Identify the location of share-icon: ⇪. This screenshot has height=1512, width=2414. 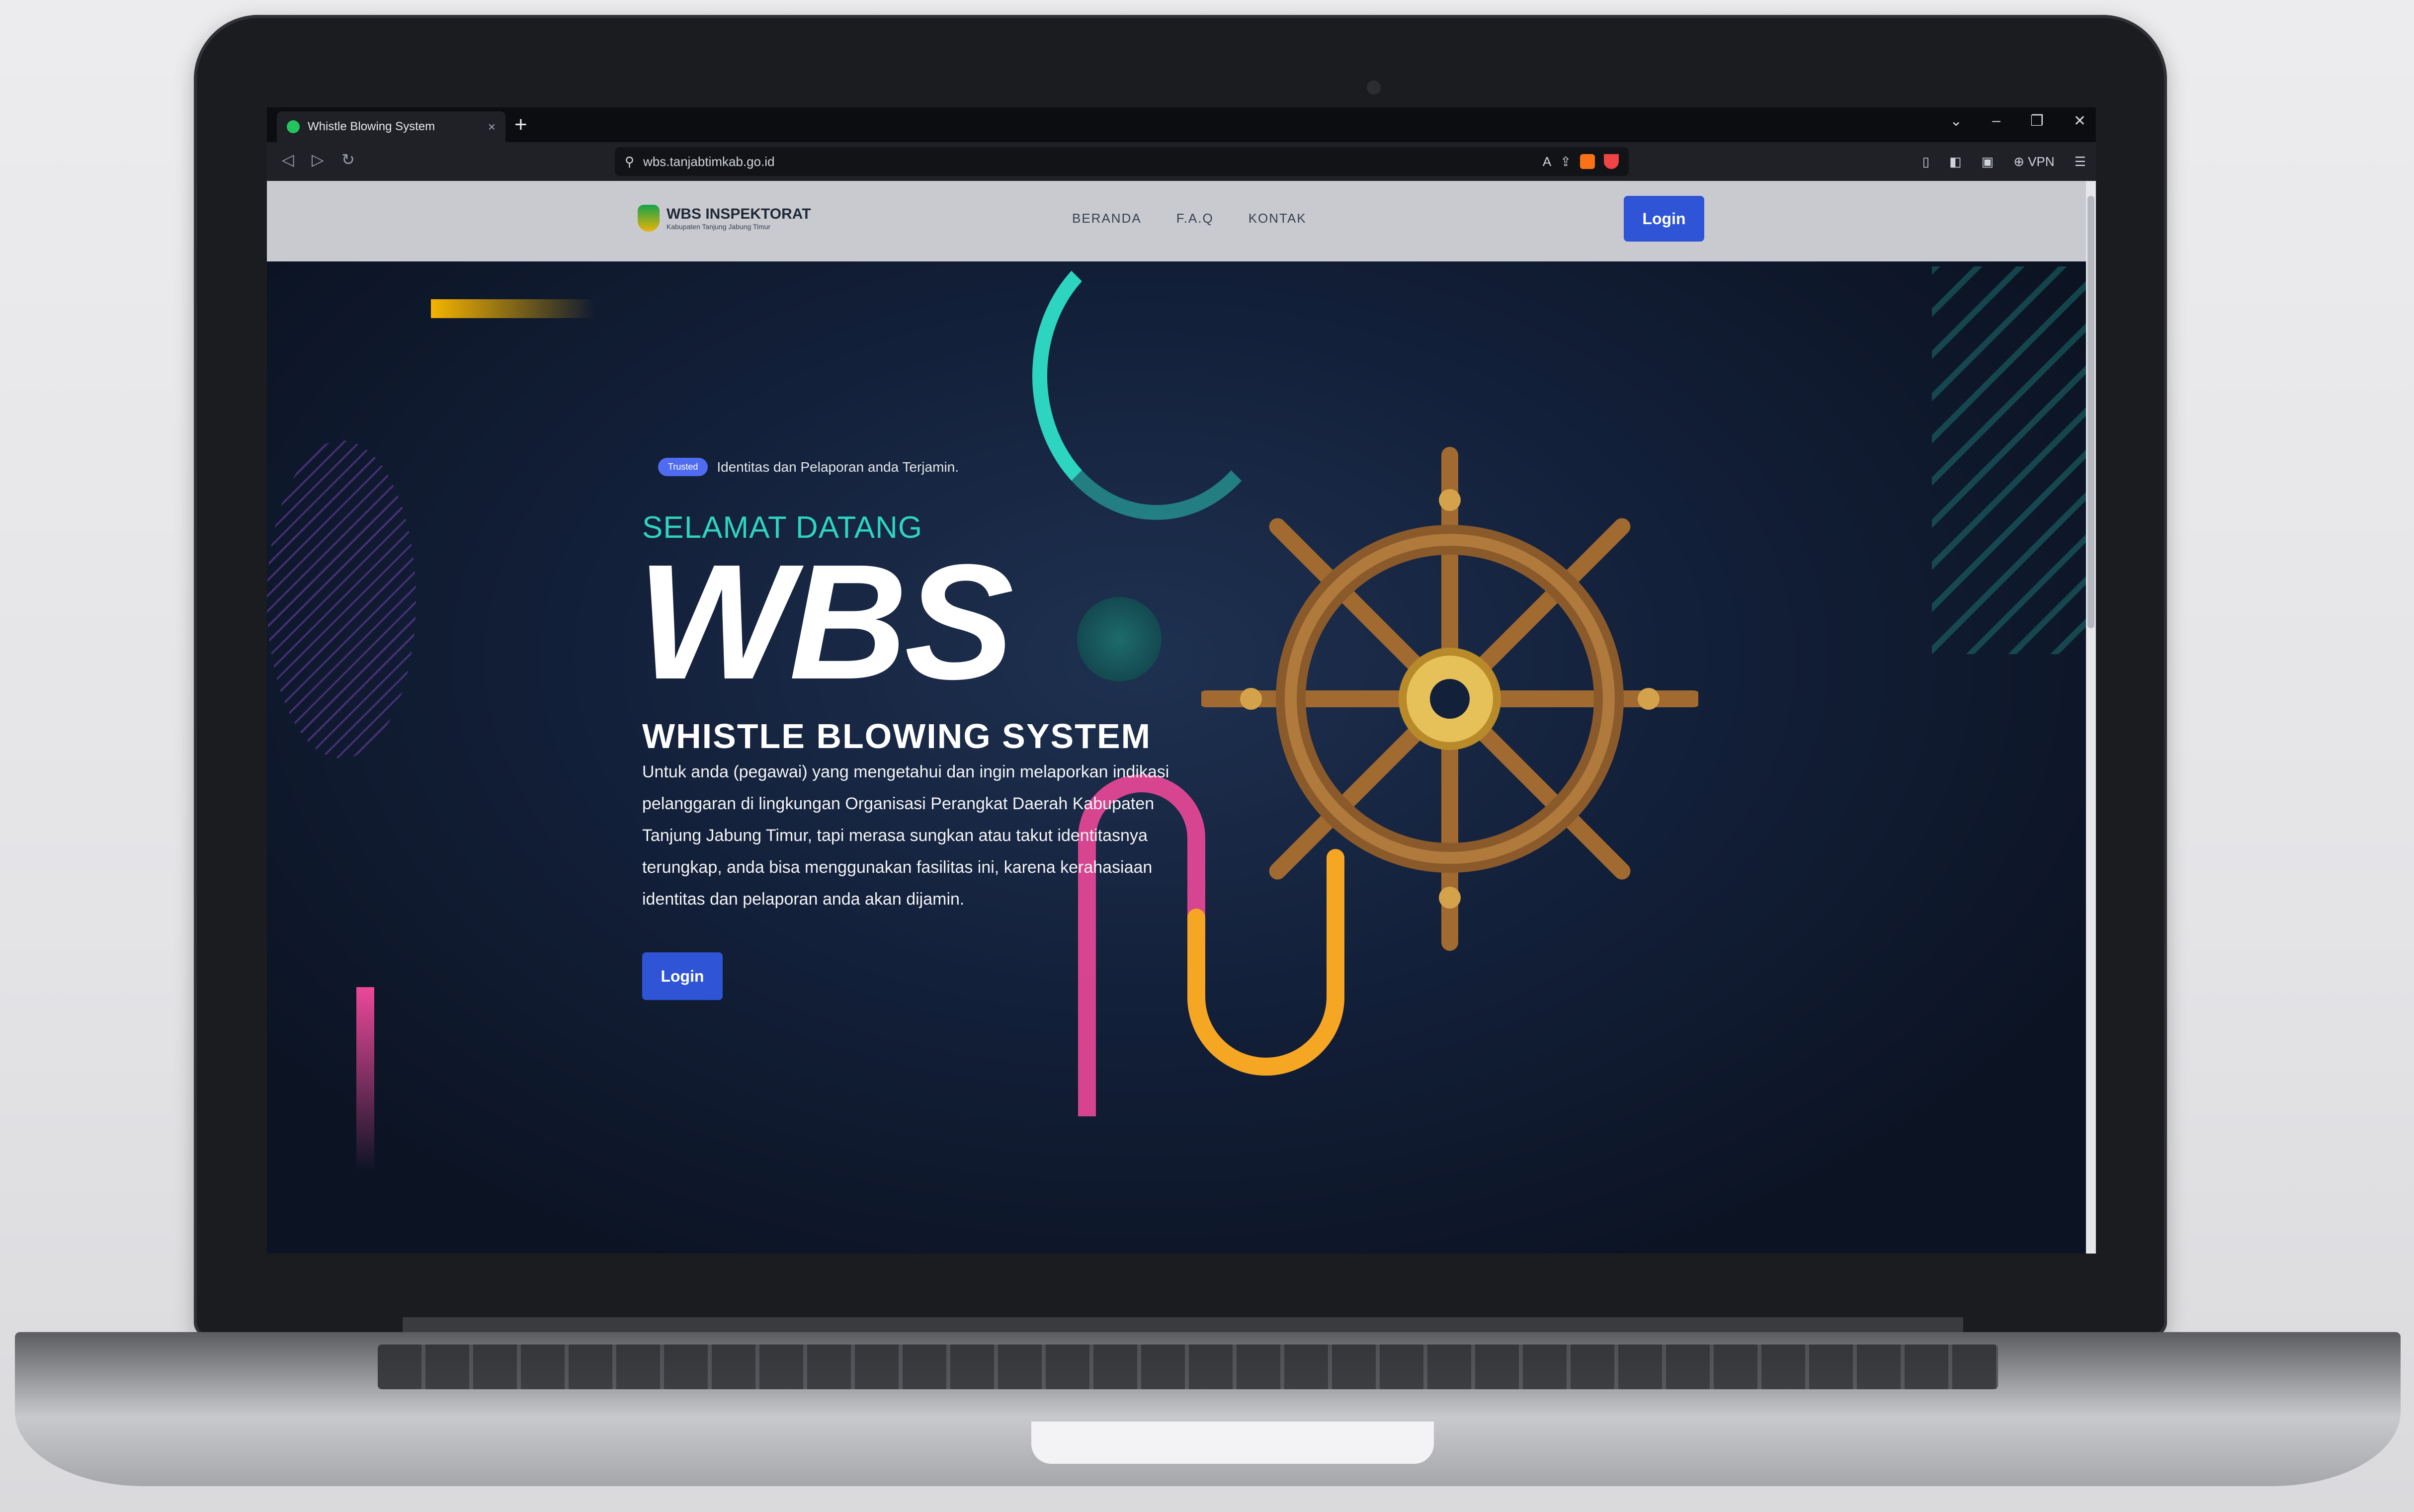
(1565, 161).